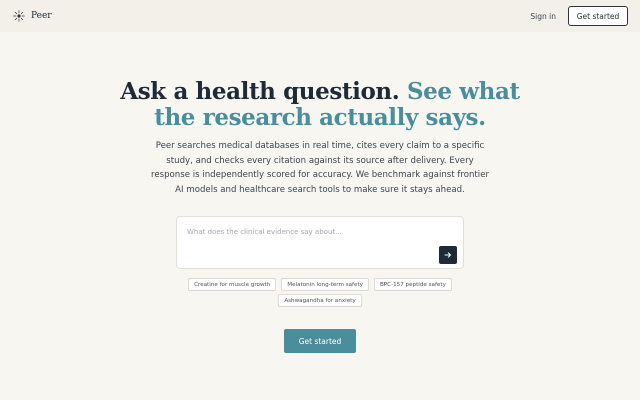 Image resolution: width=640 pixels, height=400 pixels. What do you see at coordinates (320, 300) in the screenshot?
I see `suggestion-chip: Ashwagandha for anxiety` at bounding box center [320, 300].